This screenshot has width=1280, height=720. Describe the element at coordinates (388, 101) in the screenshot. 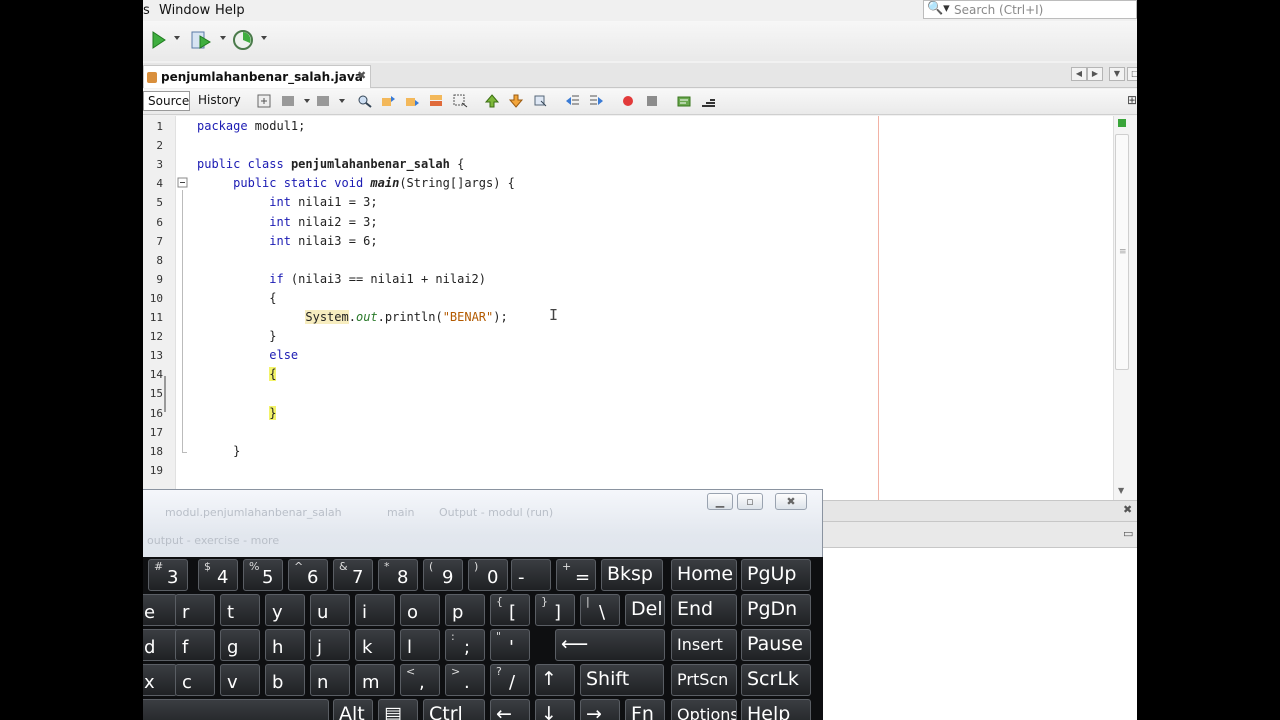

I see `find-previous-icon` at that location.